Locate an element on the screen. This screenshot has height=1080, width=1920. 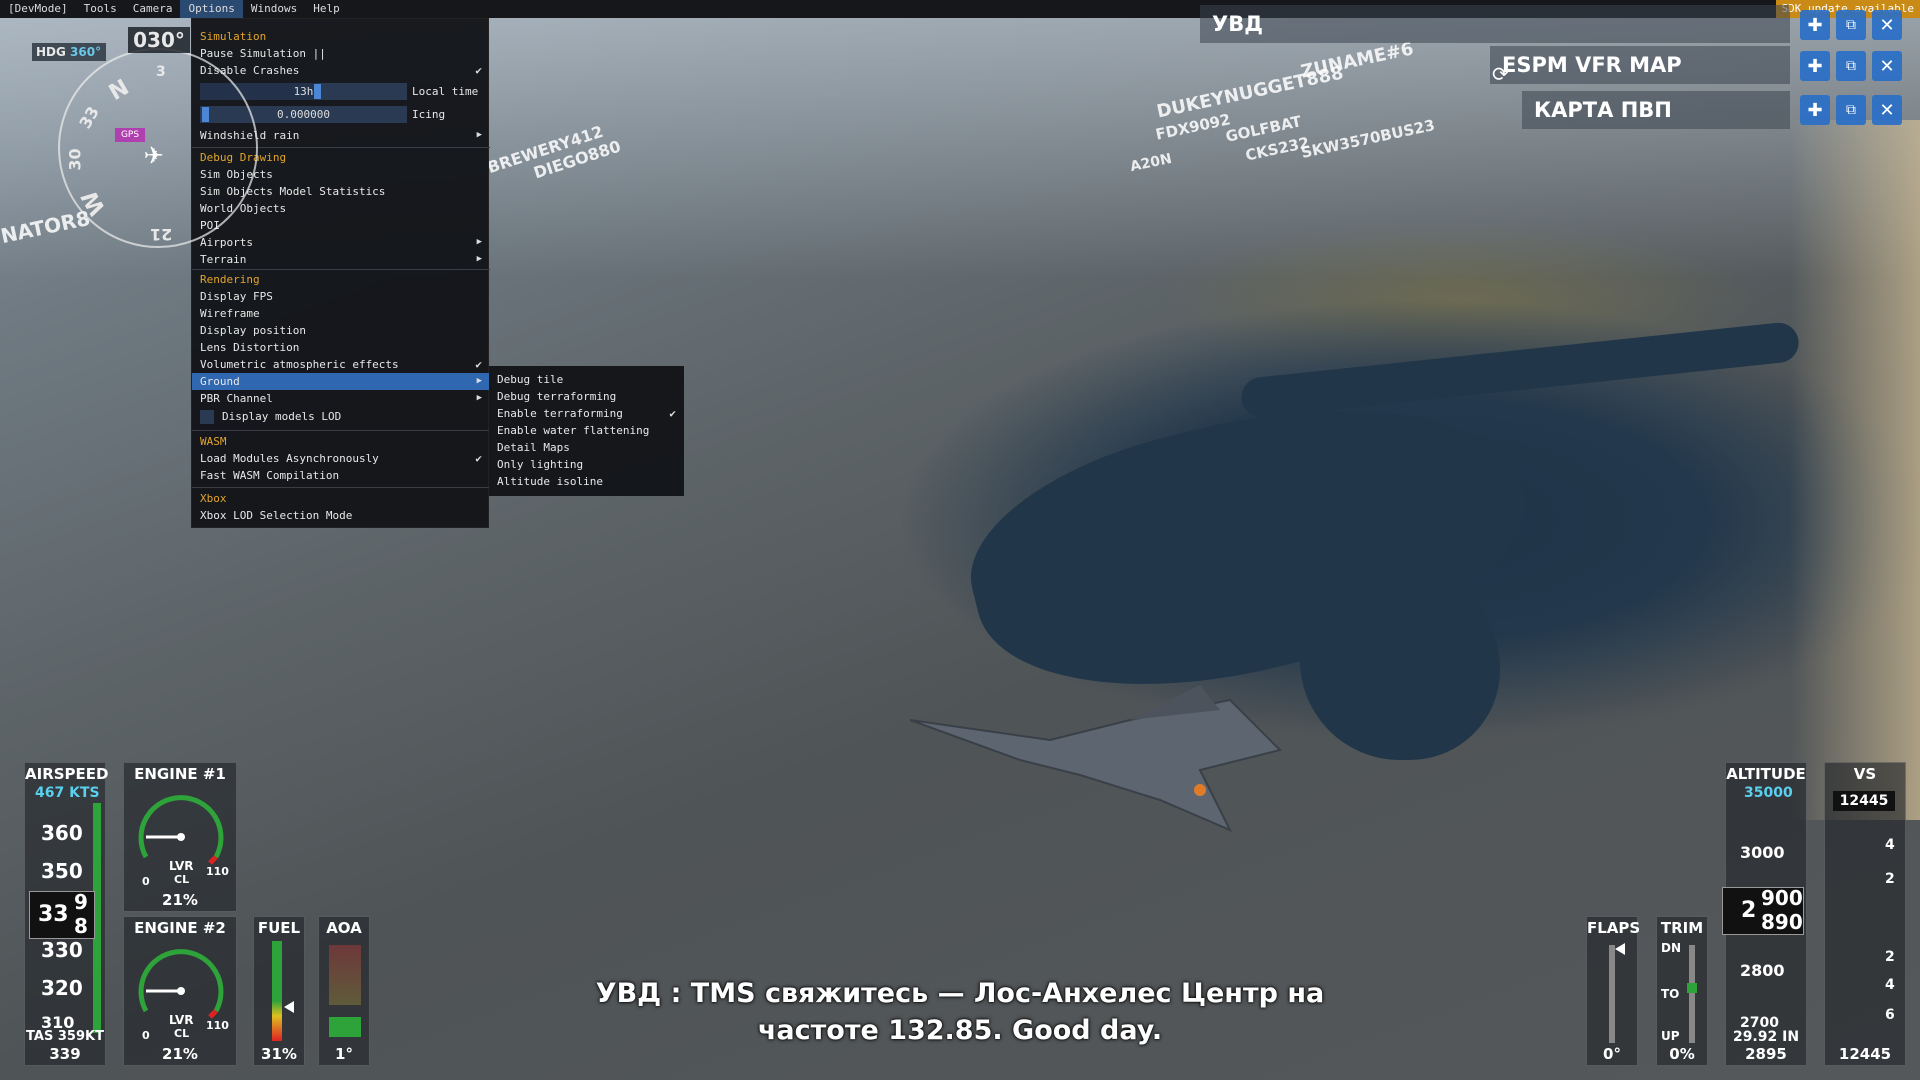
channel-water is located at coordinates (1520, 370).